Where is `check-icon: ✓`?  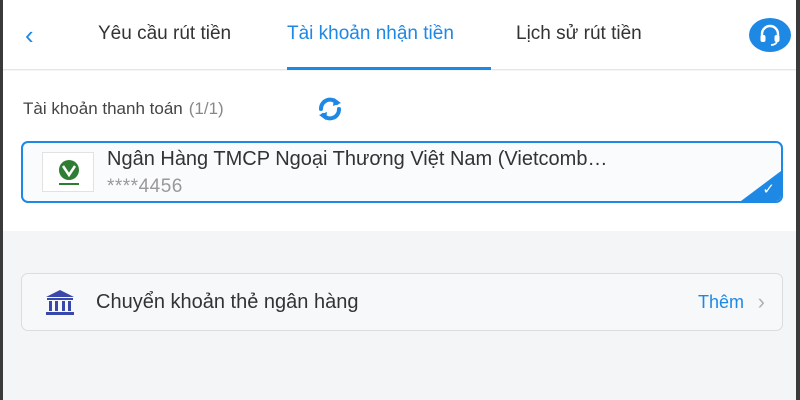
check-icon: ✓ is located at coordinates (768, 189).